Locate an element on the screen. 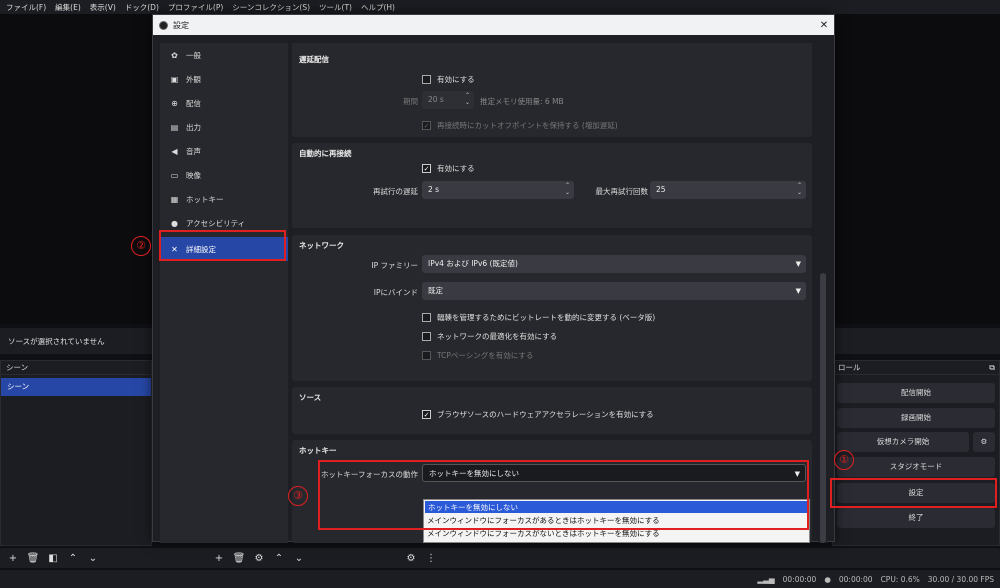 The image size is (1000, 588). tcp-pacing-checkbox: TCPペーシングを有効にする is located at coordinates (477, 355).